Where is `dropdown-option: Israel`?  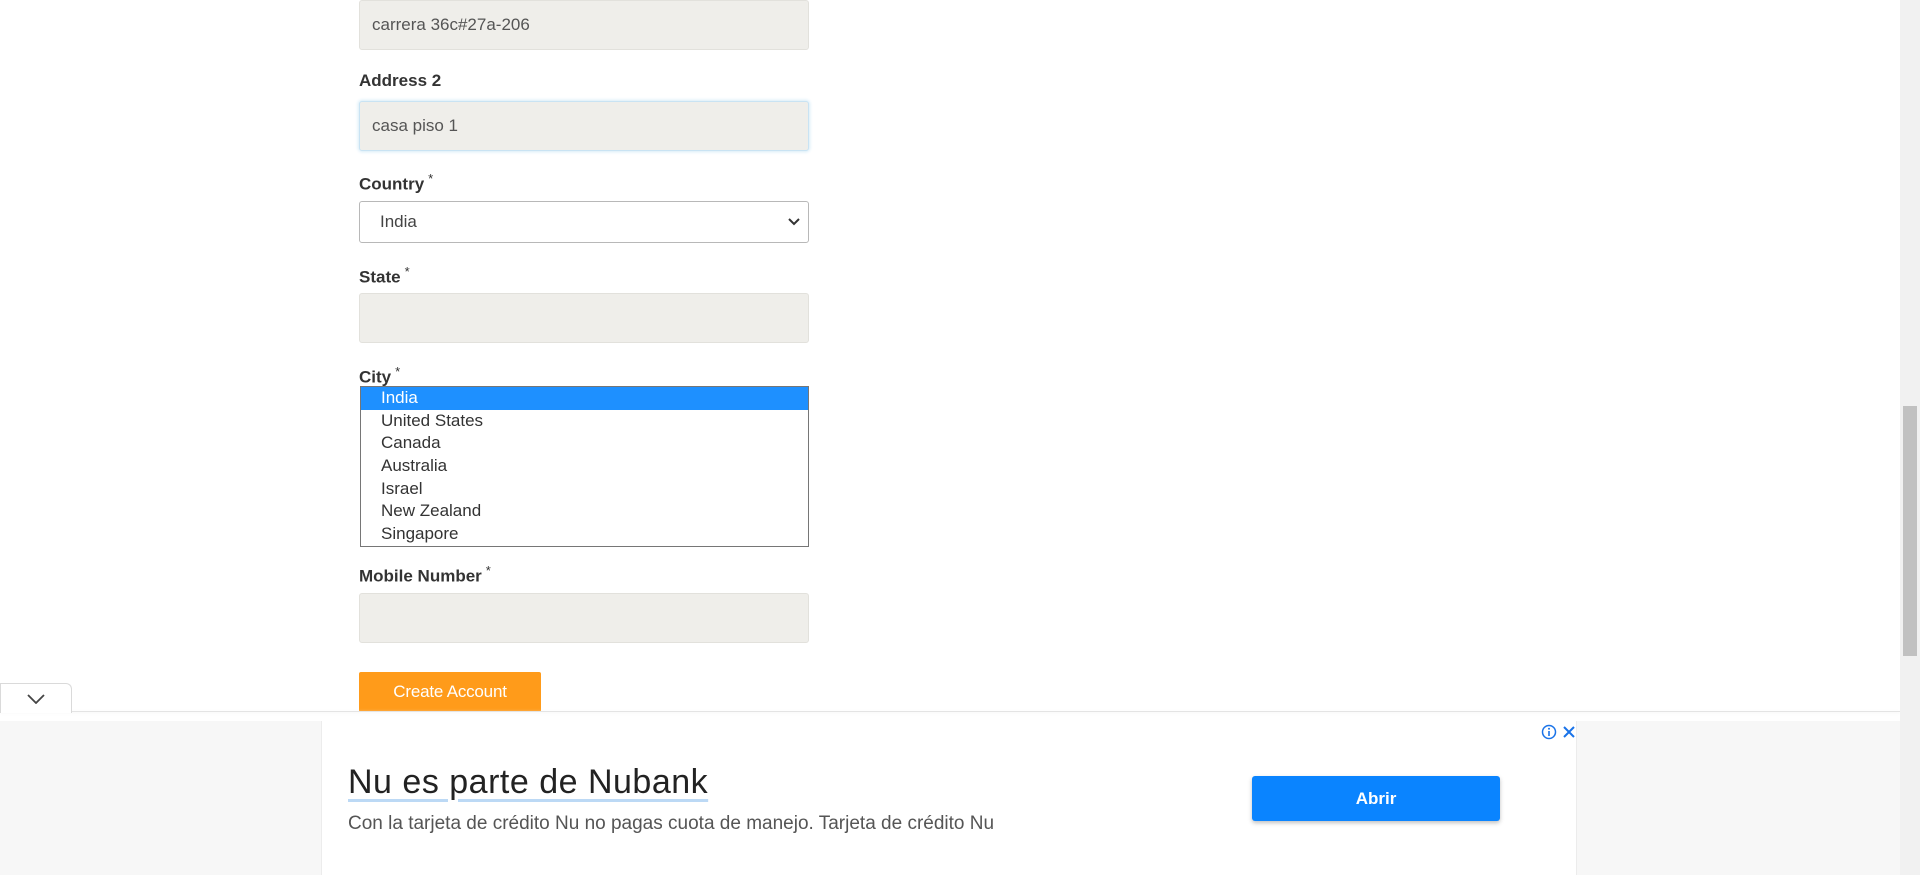
dropdown-option: Israel is located at coordinates (584, 489).